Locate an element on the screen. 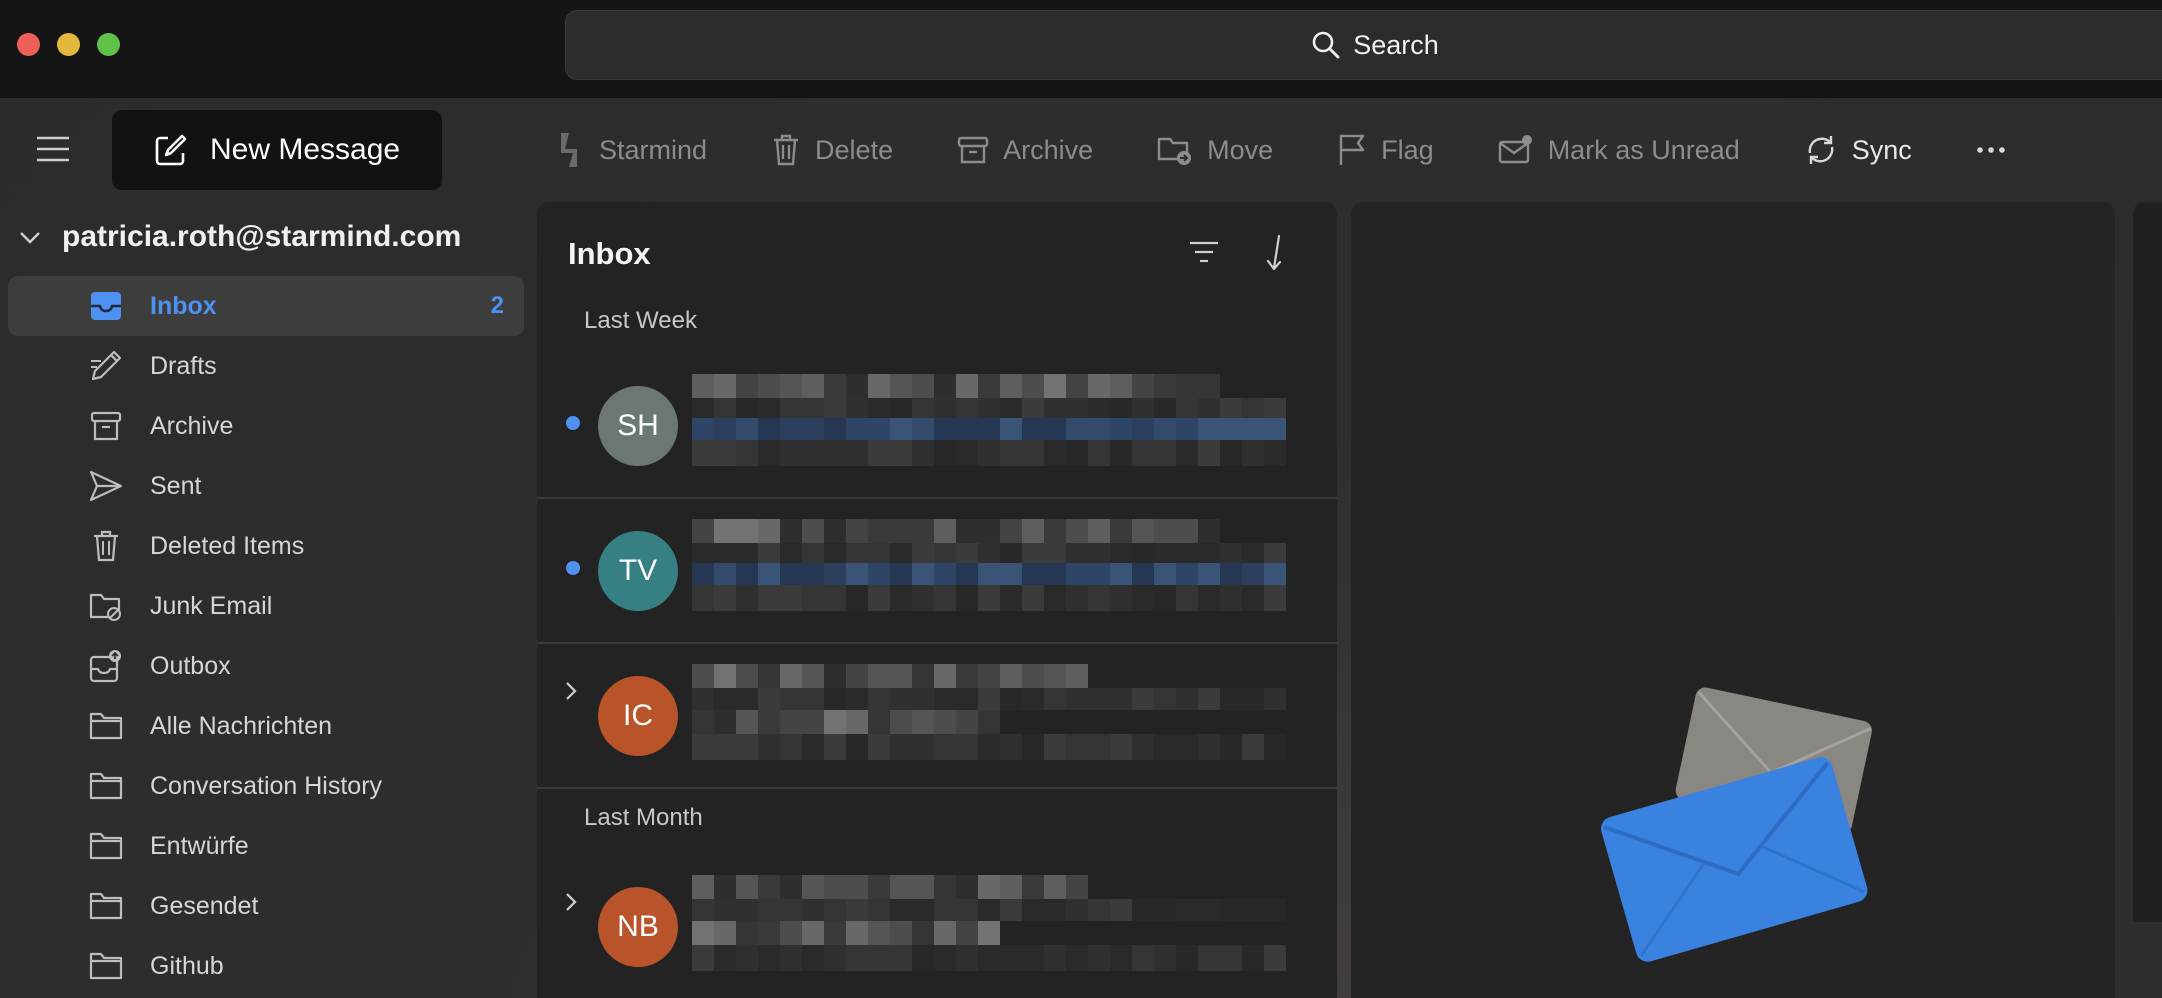  folder-deleted-items: Deleted Items is located at coordinates (266, 546).